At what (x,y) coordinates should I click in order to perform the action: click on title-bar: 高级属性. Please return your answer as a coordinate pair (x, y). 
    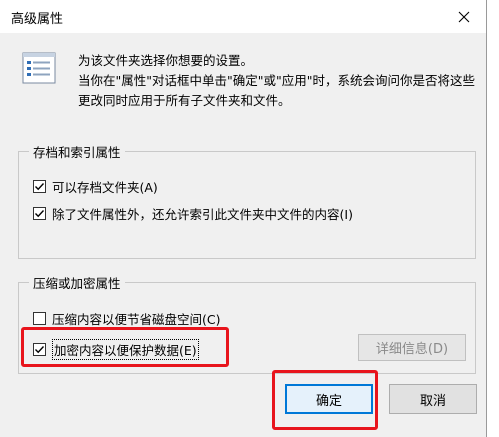
    Looking at the image, I should click on (243, 16).